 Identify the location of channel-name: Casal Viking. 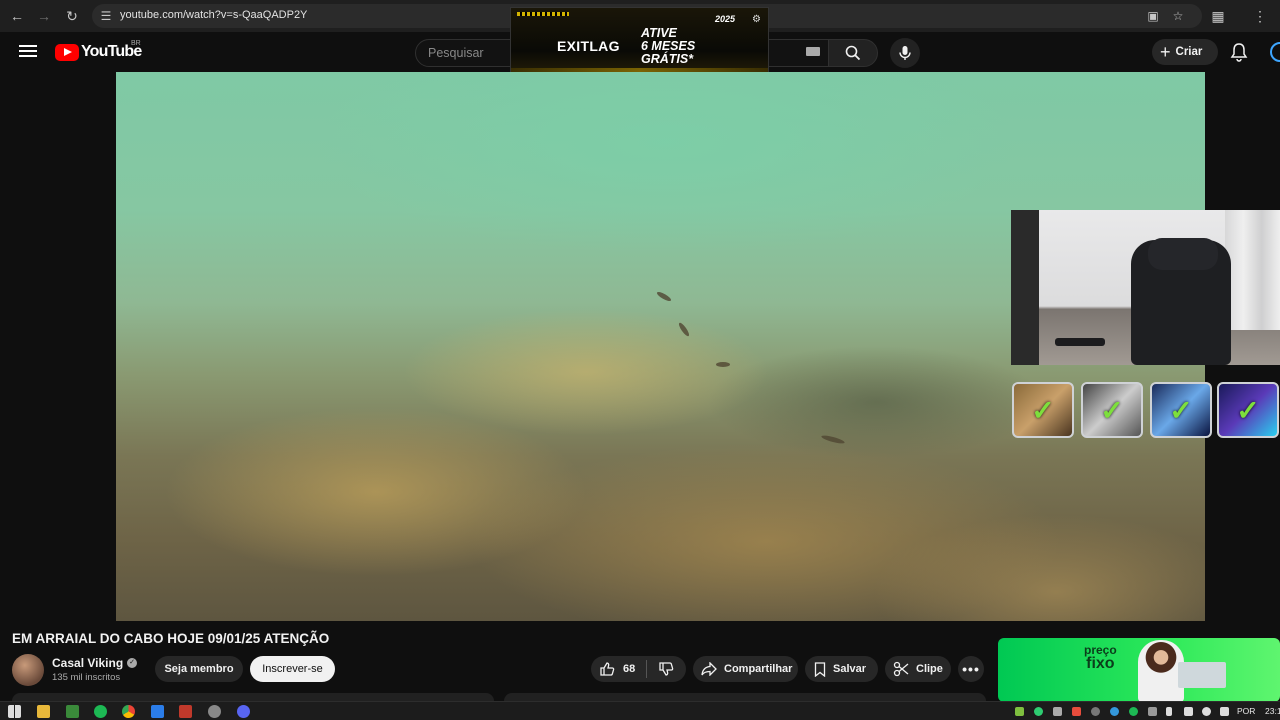
(87, 663).